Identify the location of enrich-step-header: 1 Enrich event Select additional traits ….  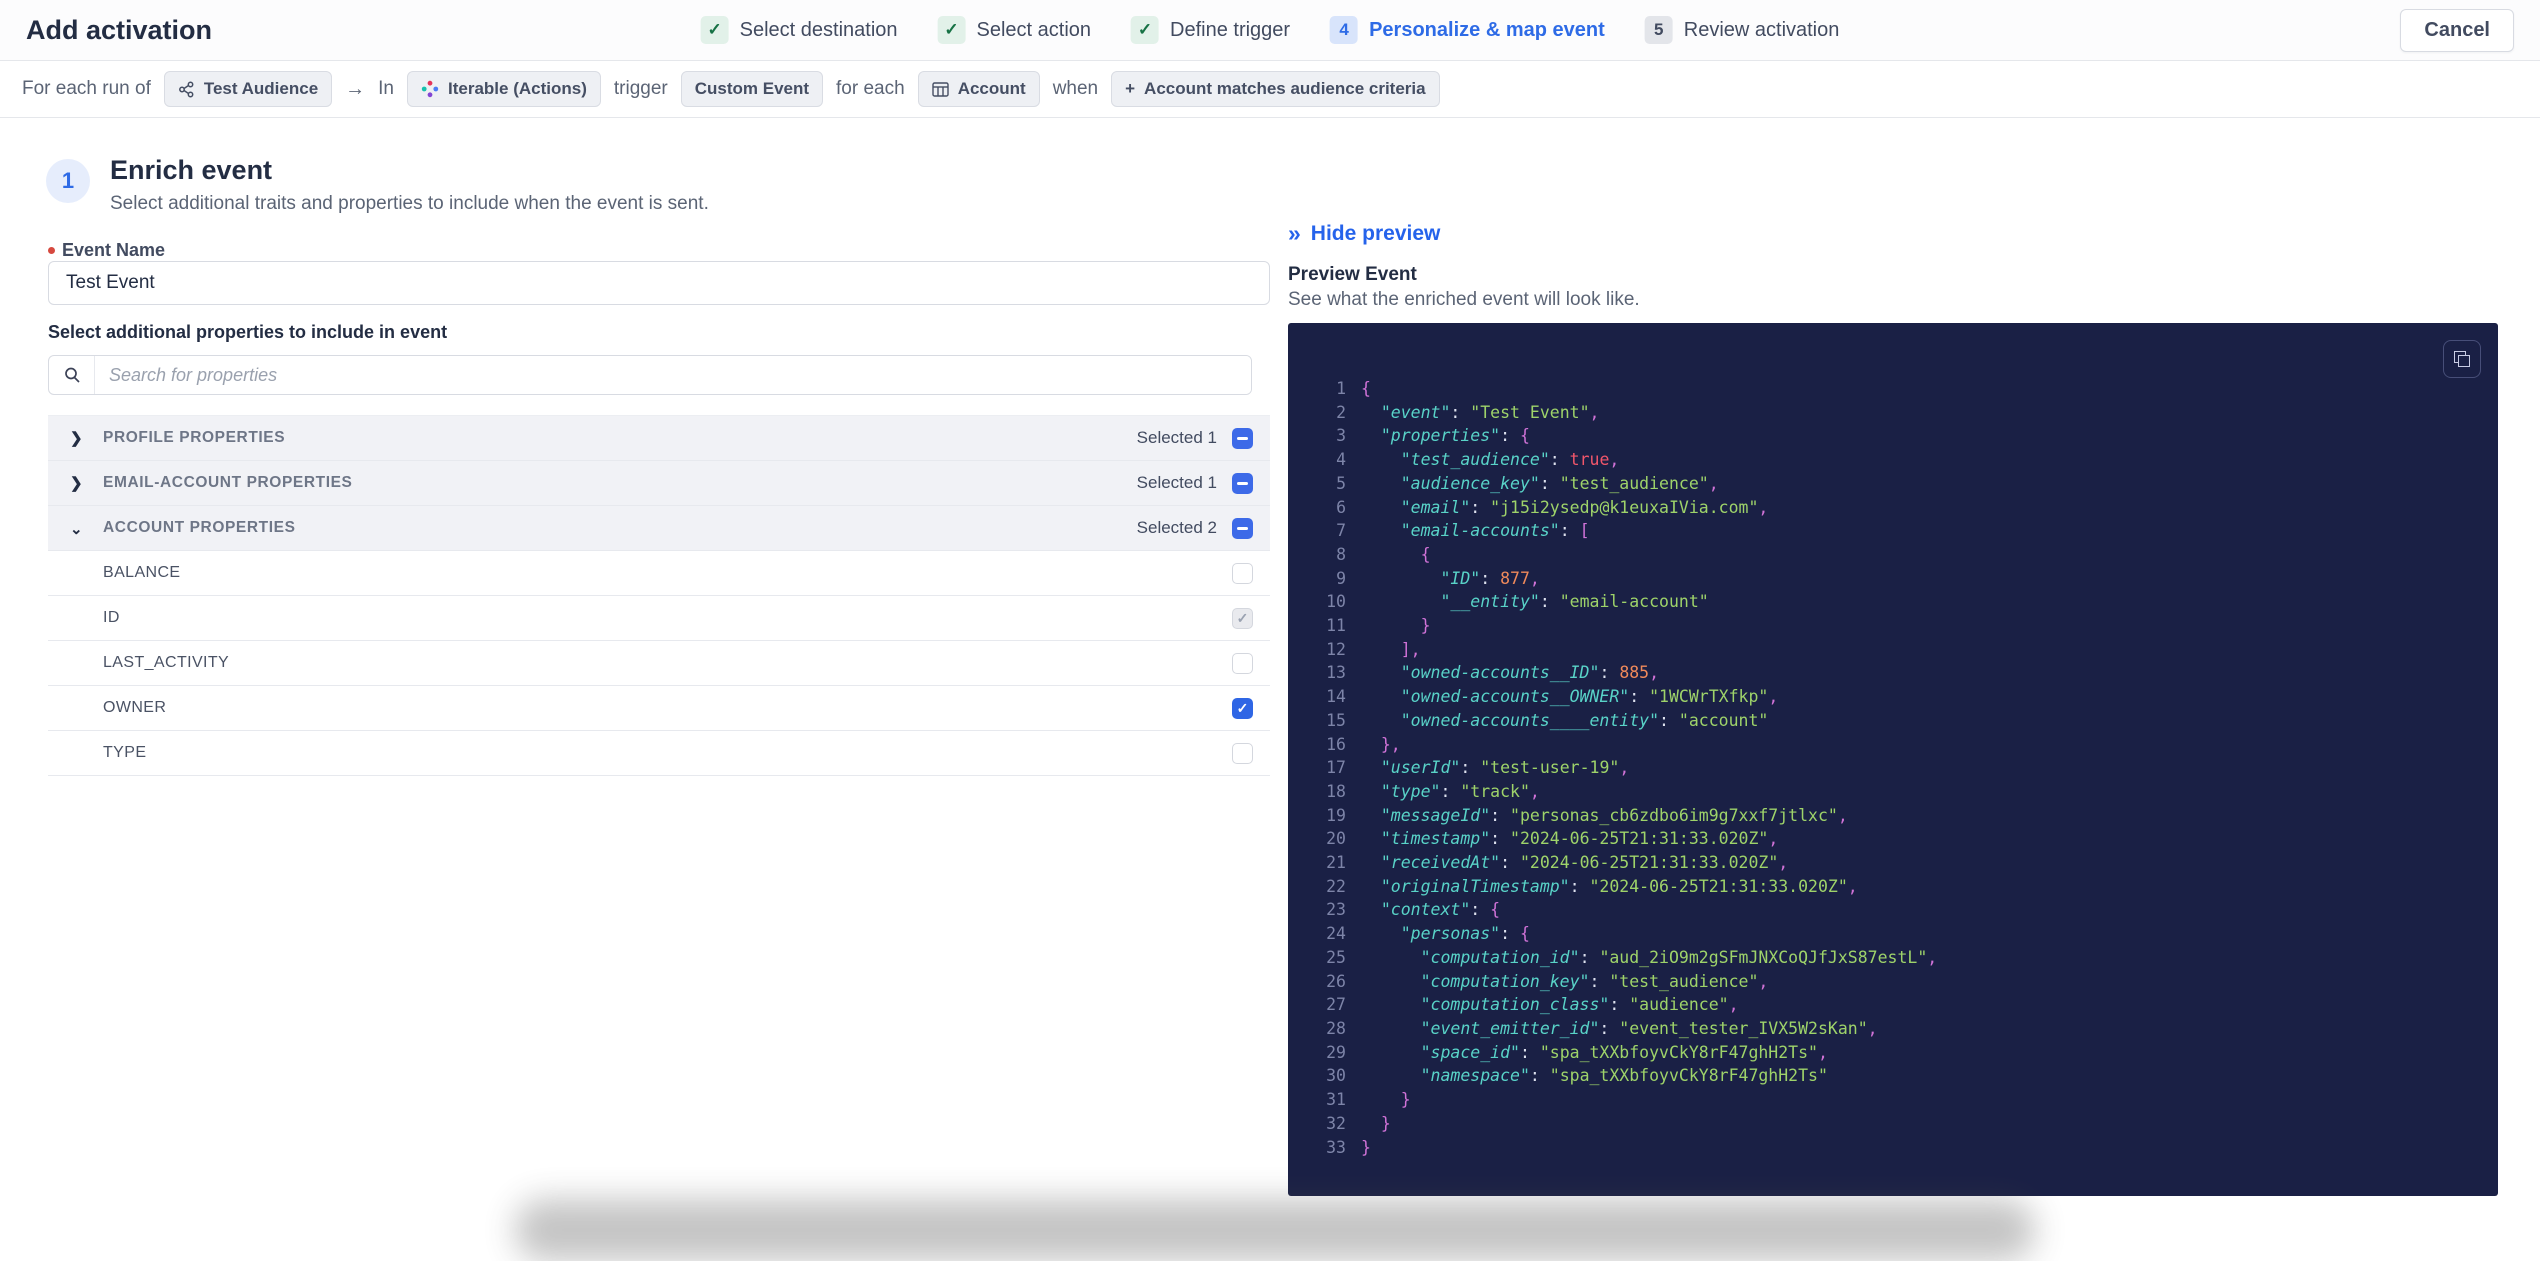
(377, 185).